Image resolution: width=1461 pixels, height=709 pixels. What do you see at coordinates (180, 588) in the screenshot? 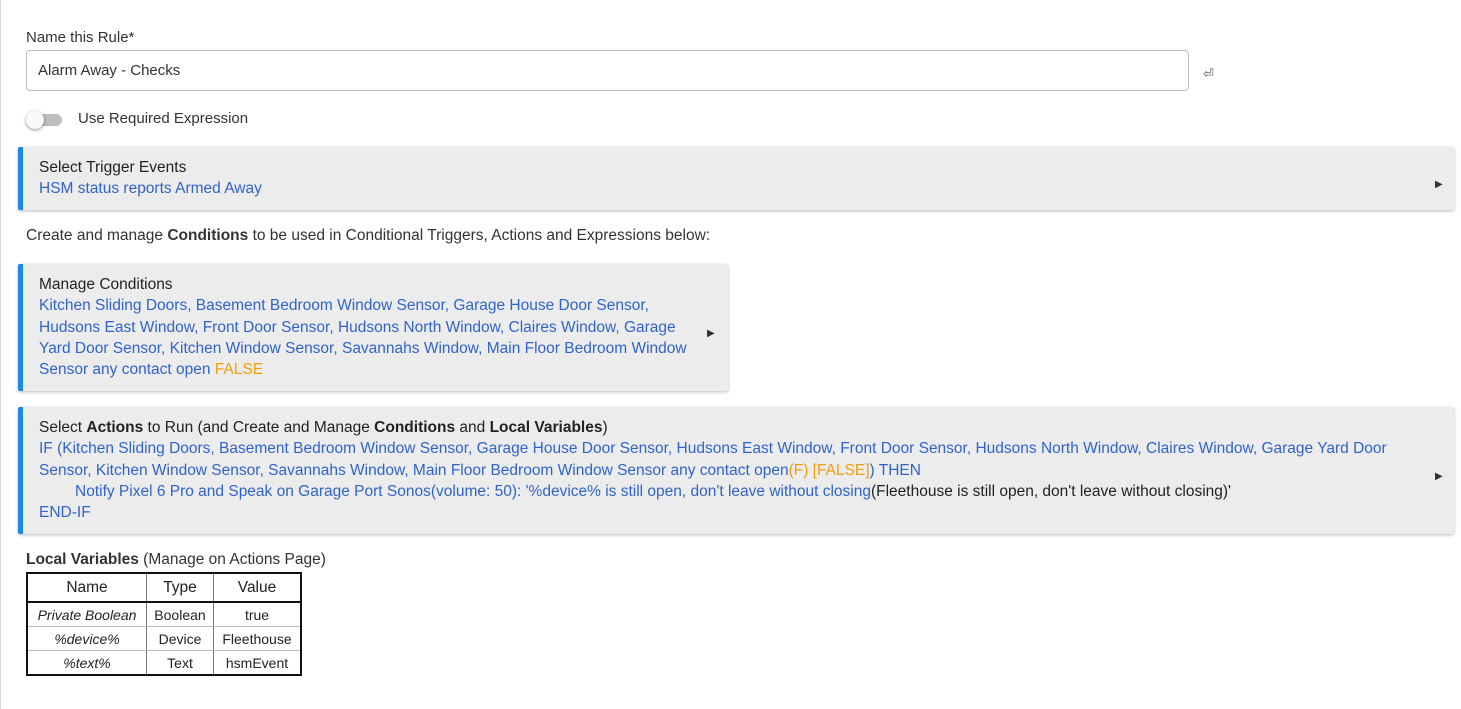
I see `column-header: Type` at bounding box center [180, 588].